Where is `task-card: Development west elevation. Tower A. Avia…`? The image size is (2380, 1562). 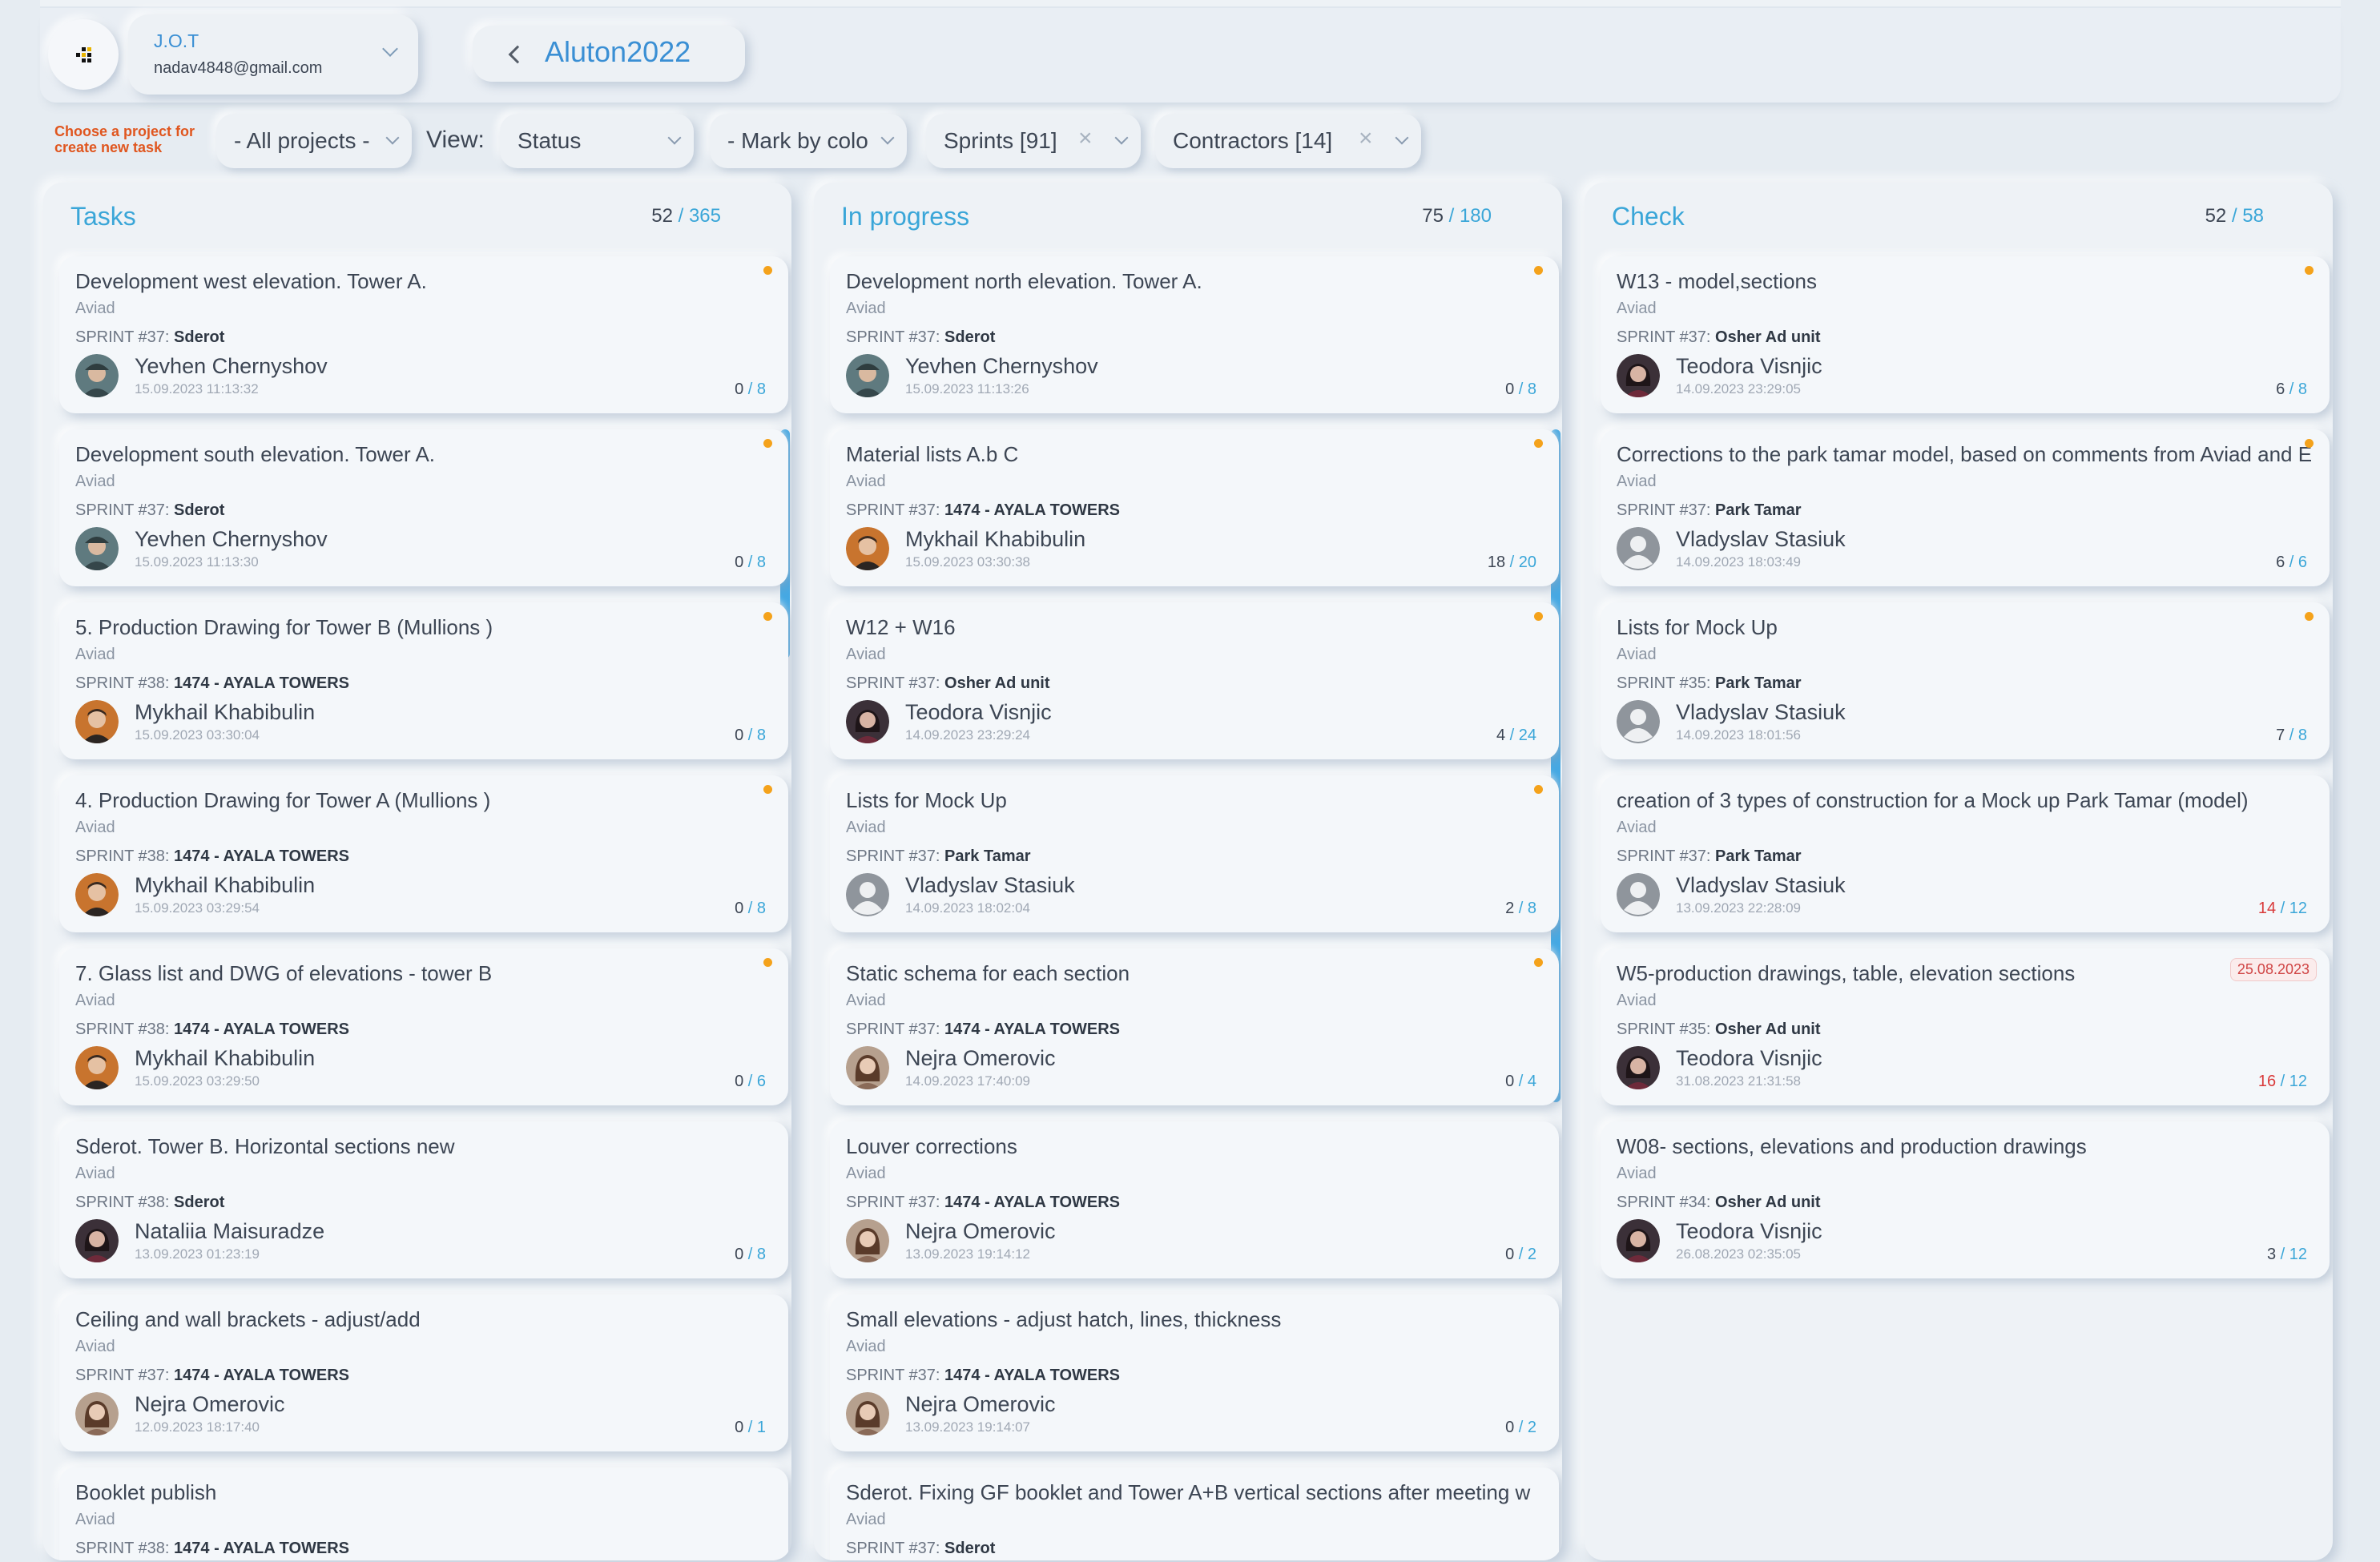
task-card: Development west elevation. Tower A. Avia… is located at coordinates (423, 334).